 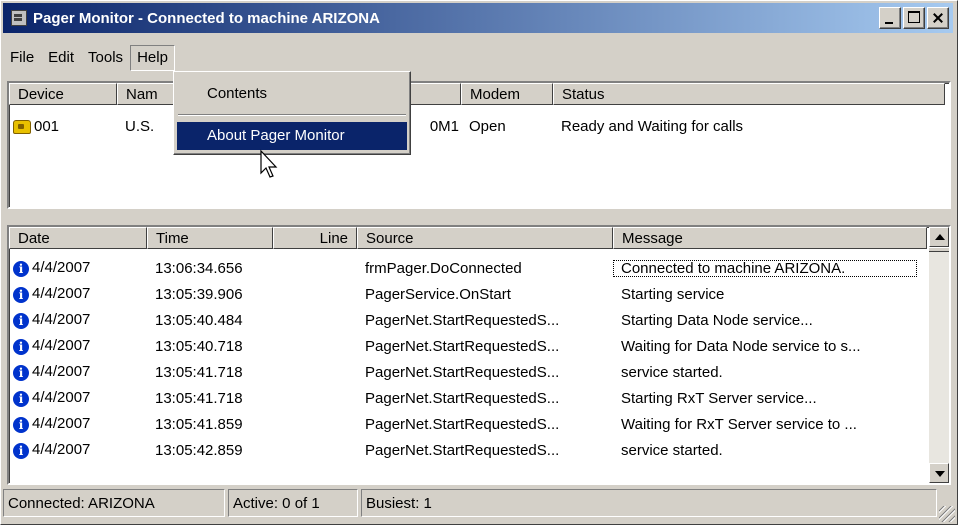 What do you see at coordinates (199, 424) in the screenshot?
I see `log-time: 13:05:41.859` at bounding box center [199, 424].